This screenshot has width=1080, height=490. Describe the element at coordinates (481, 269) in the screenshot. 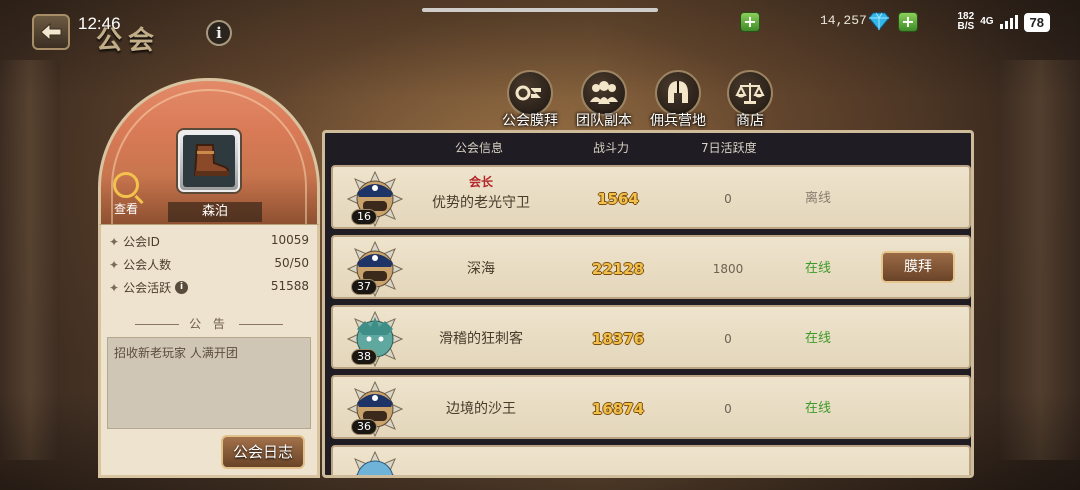

I see `member-name: 深海` at that location.